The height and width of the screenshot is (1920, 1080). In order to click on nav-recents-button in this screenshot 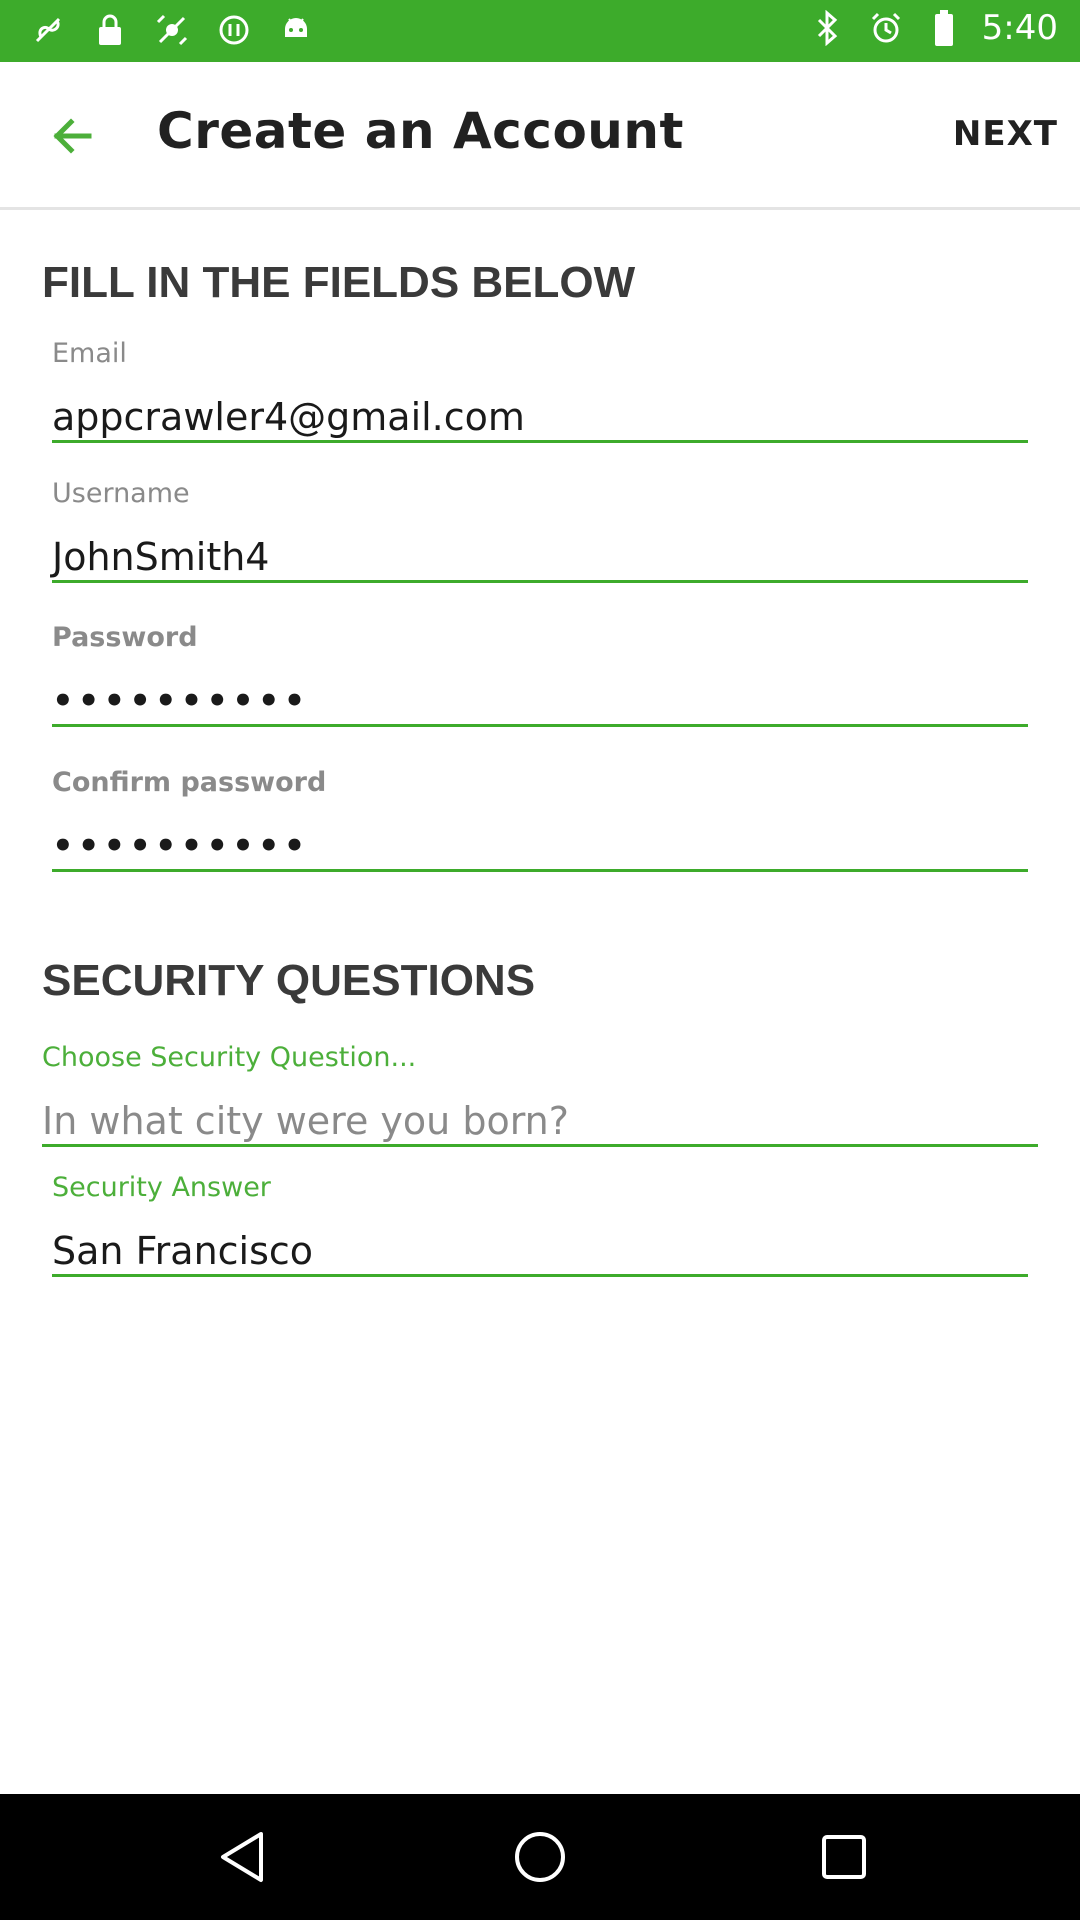, I will do `click(844, 1857)`.